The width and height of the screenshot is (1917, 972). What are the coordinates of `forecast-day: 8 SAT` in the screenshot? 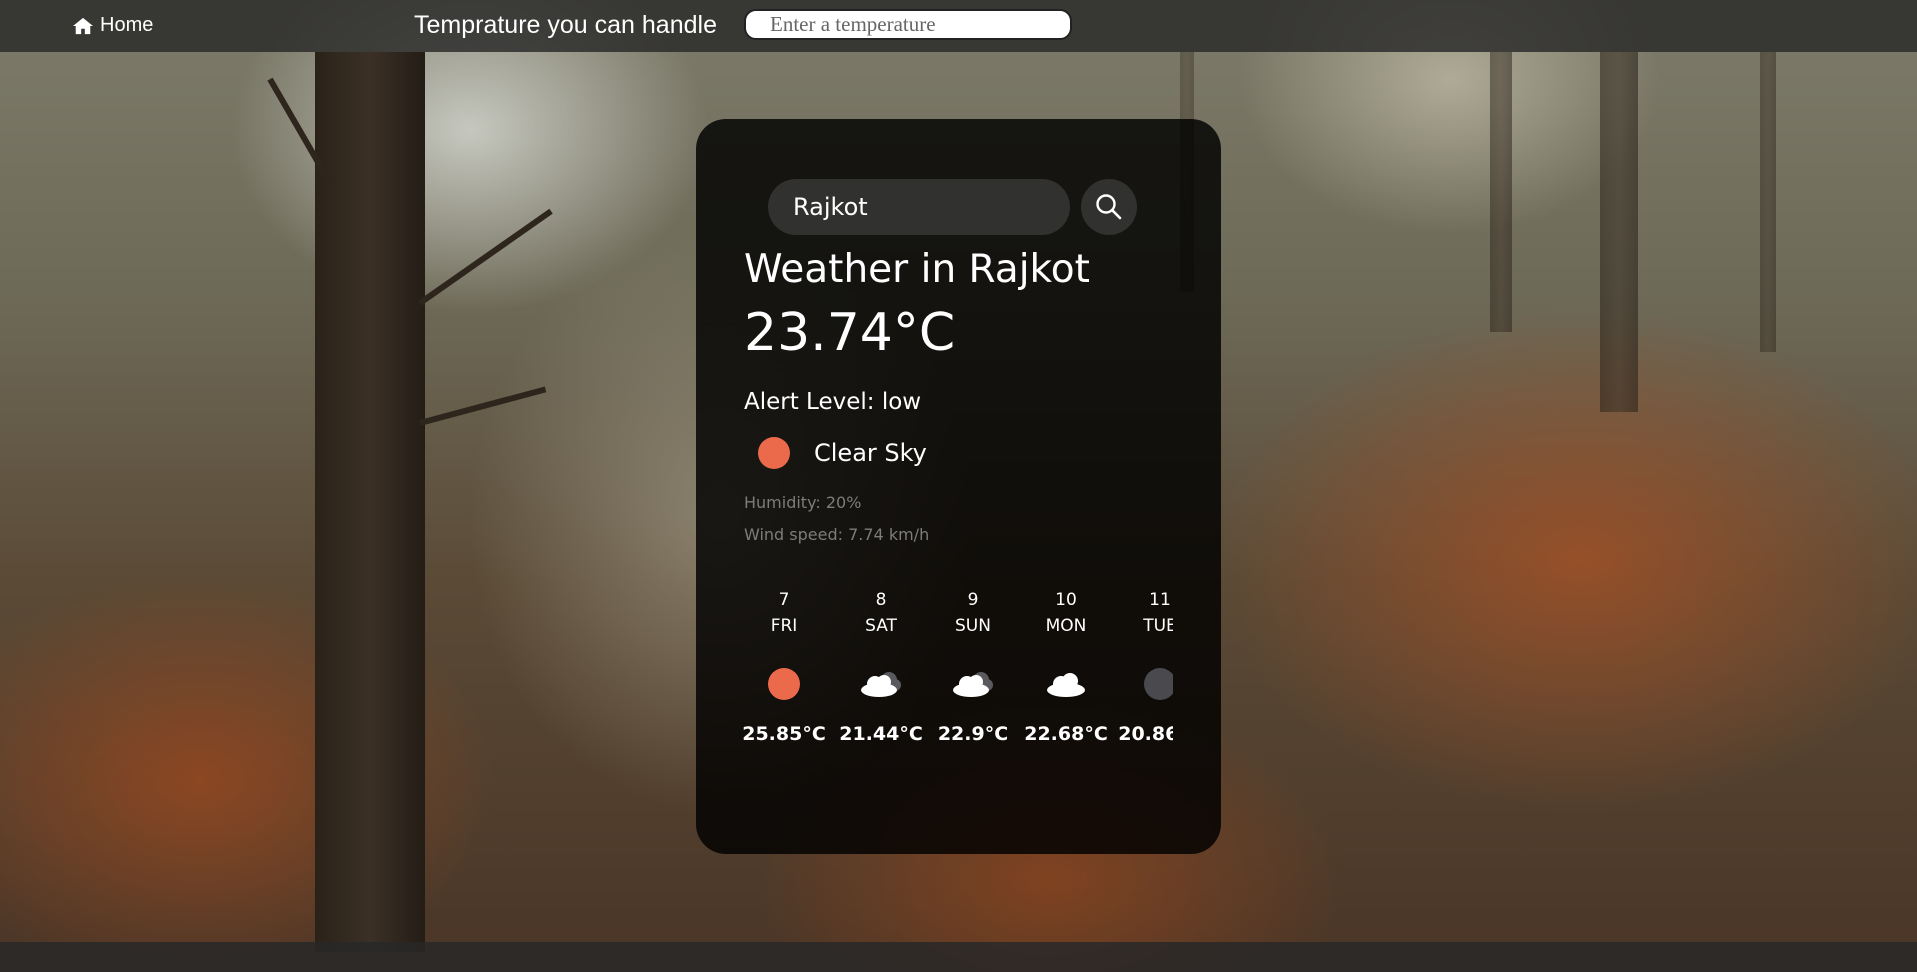 It's located at (881, 613).